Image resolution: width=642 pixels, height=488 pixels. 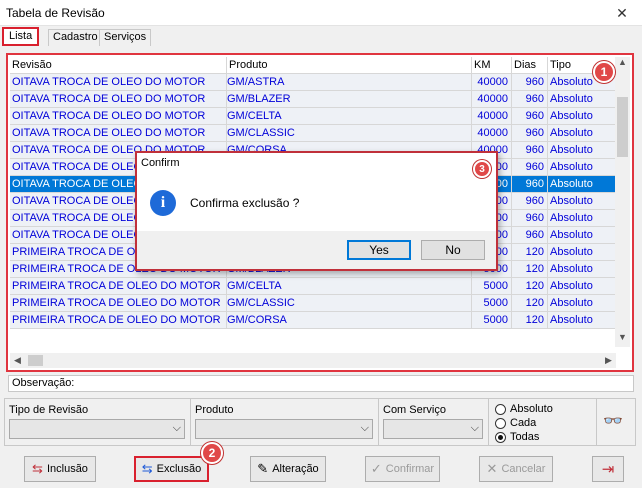 I want to click on radio-todas-label: Todas, so click(x=525, y=437).